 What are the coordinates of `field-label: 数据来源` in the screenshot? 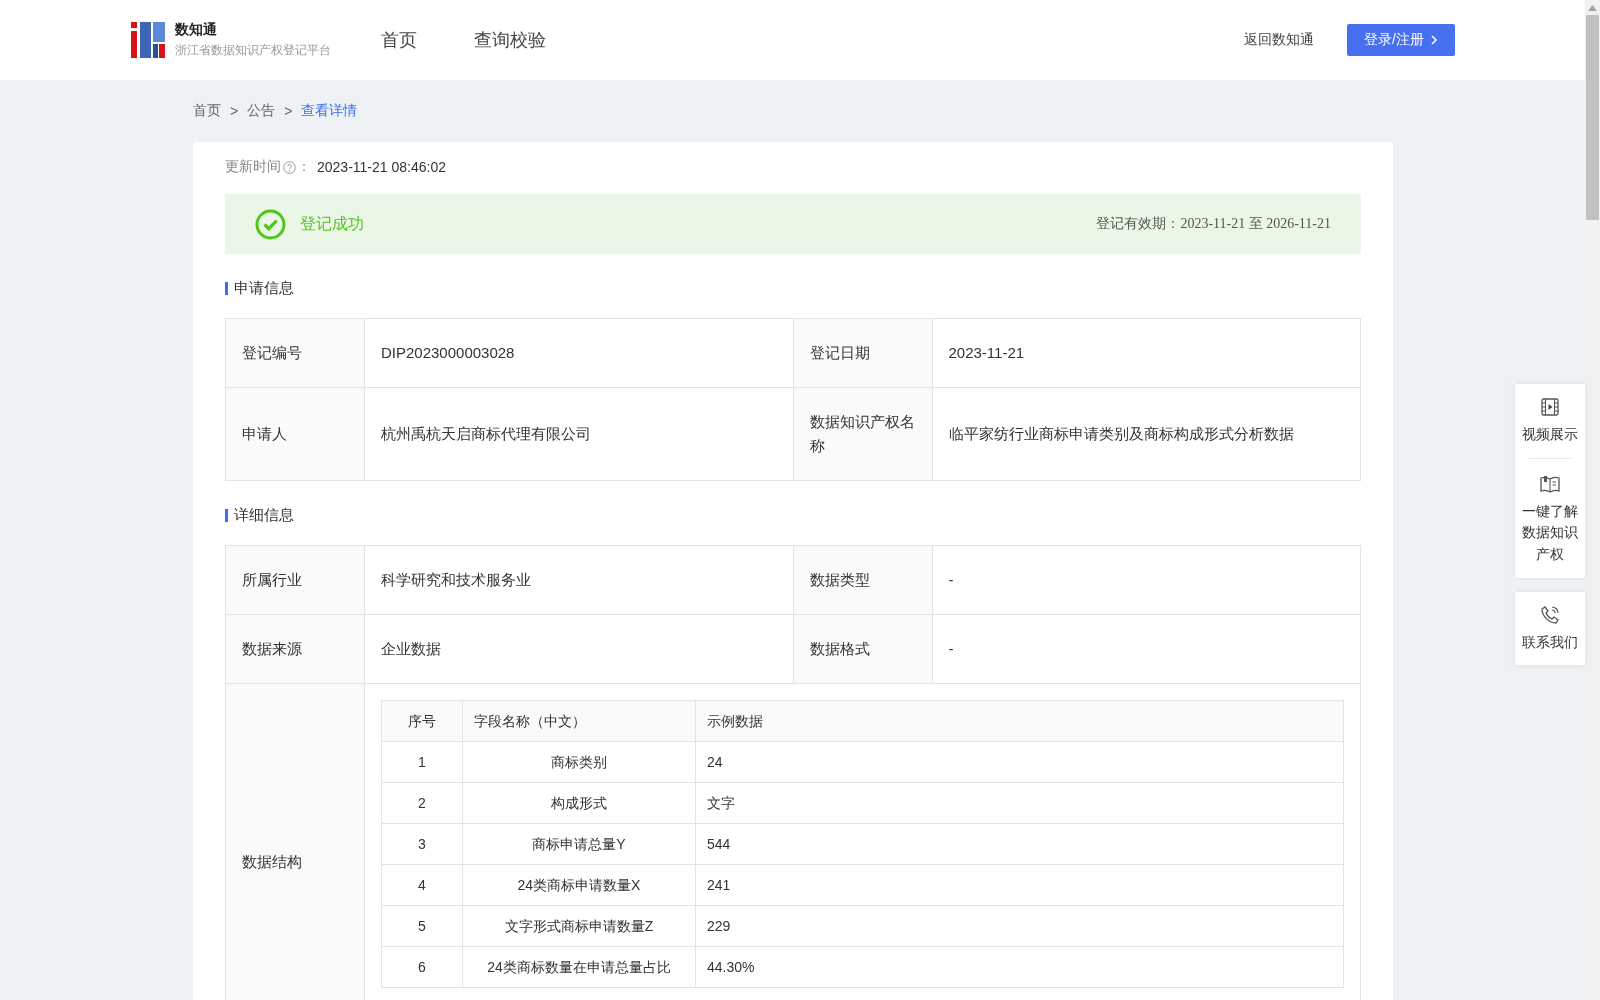 It's located at (295, 649).